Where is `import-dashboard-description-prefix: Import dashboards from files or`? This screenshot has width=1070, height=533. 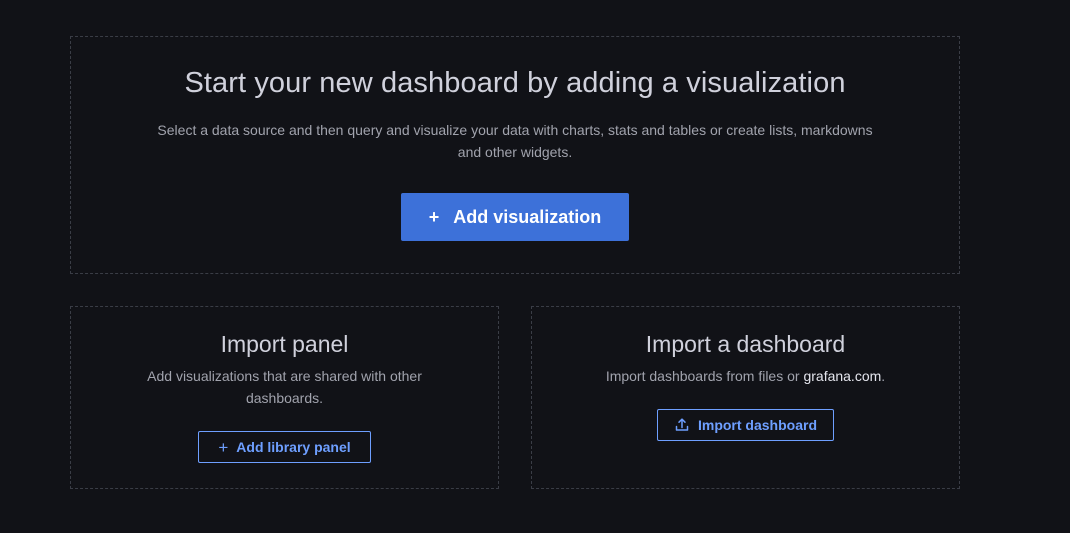
import-dashboard-description-prefix: Import dashboards from files or is located at coordinates (704, 376).